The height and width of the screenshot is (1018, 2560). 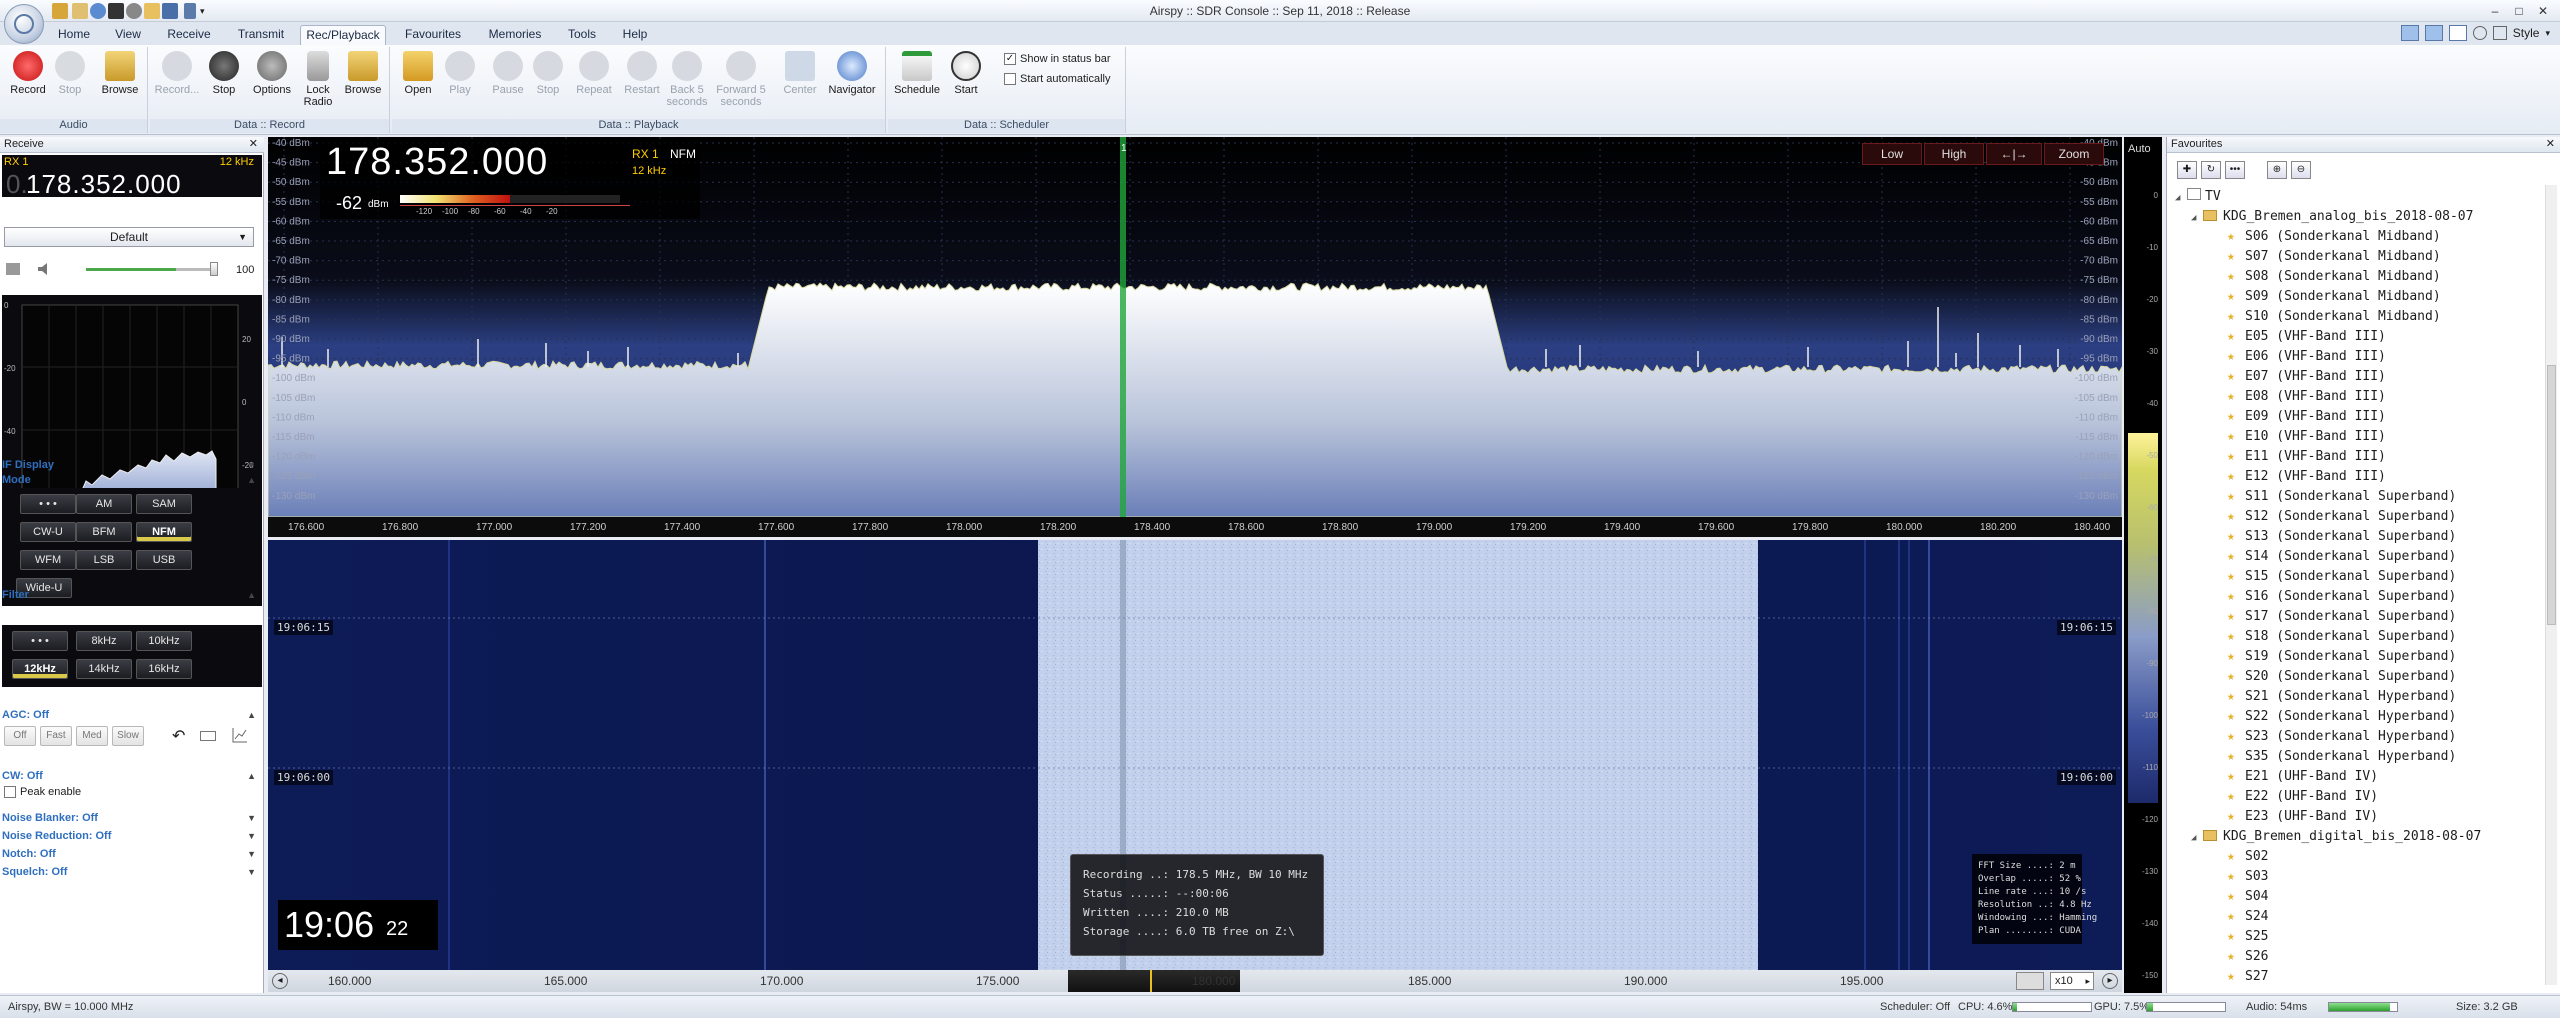 I want to click on favourite-item: ★ S20 (Sonderkanal Superband), so click(x=2341, y=677).